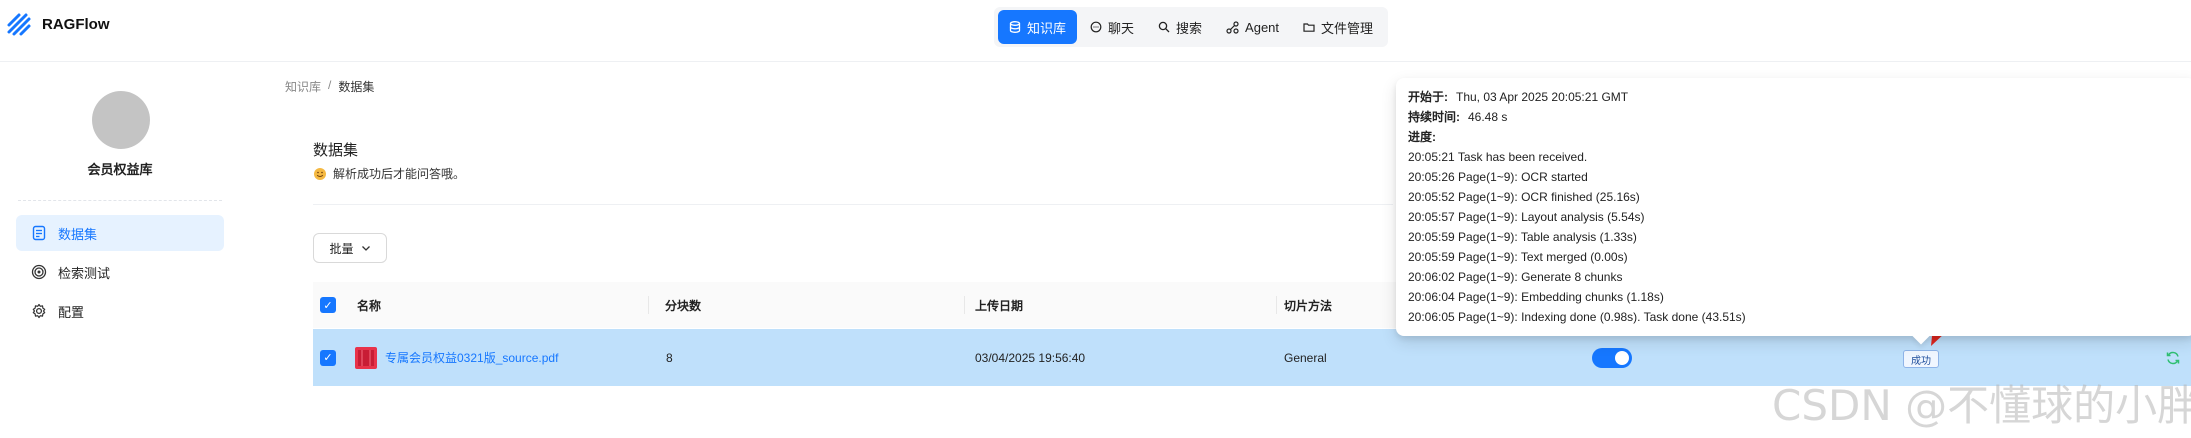 The image size is (2191, 438). What do you see at coordinates (1796, 97) in the screenshot?
I see `popover-start: 开始于: Thu, 03 Apr 2025 20:05:21 GMT` at bounding box center [1796, 97].